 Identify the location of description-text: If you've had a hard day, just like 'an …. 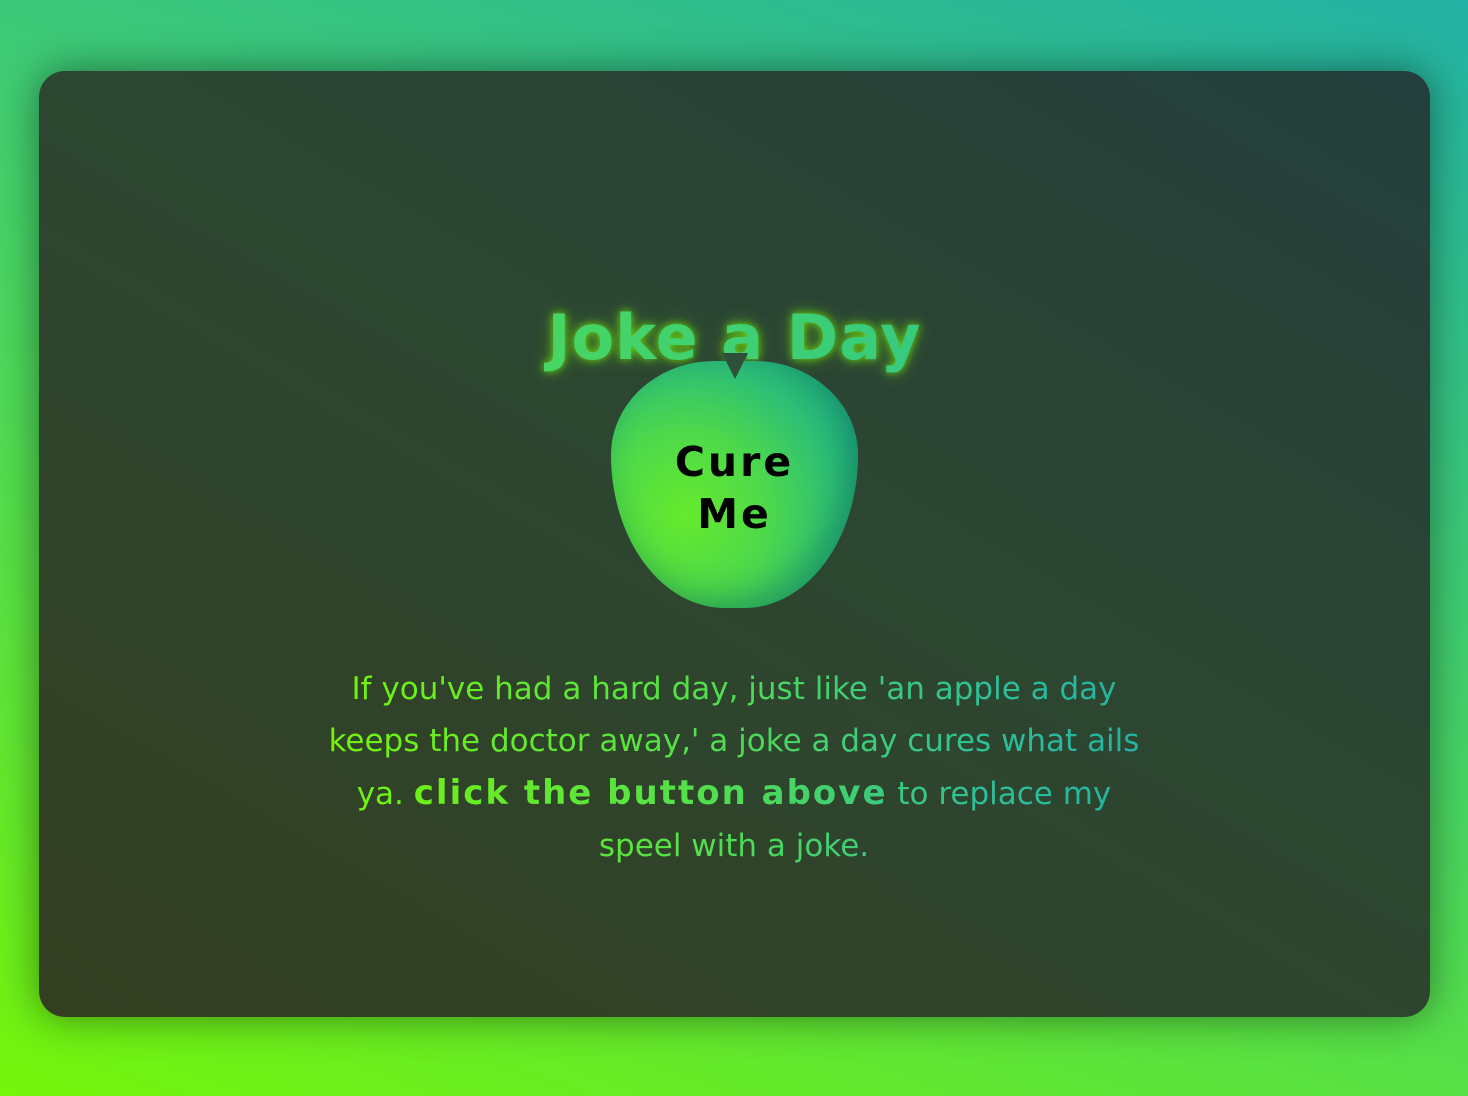
(734, 767).